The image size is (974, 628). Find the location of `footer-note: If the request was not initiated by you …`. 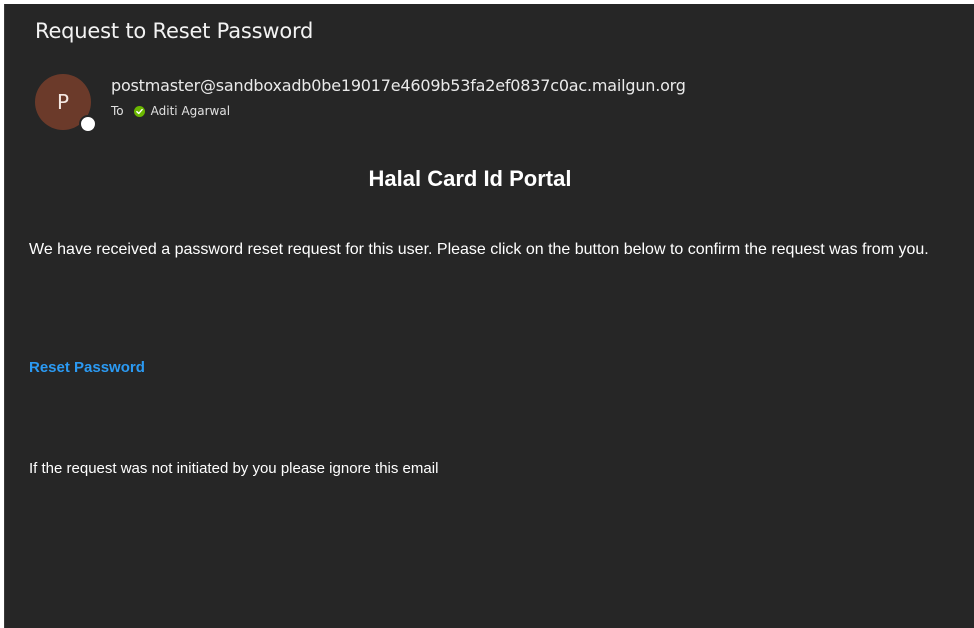

footer-note: If the request was not initiated by you … is located at coordinates (234, 468).